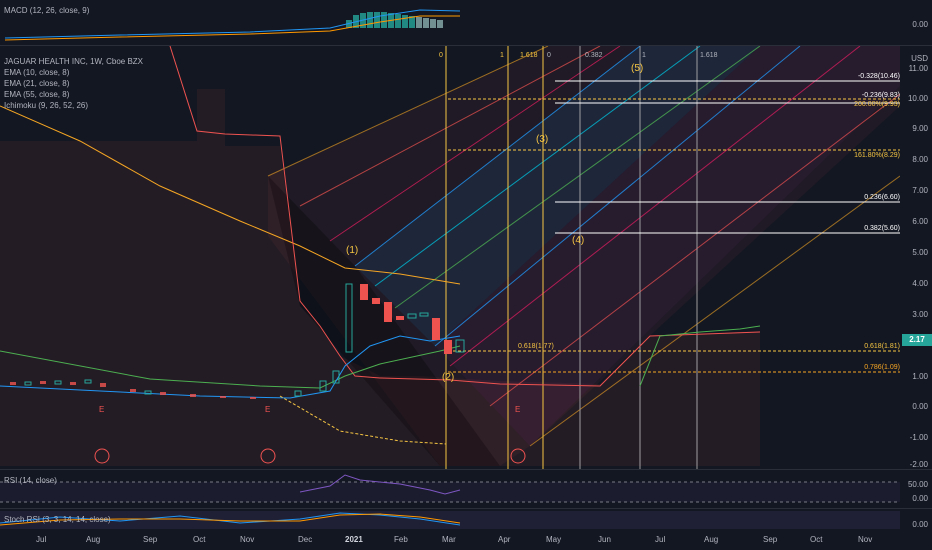 The image size is (932, 550). I want to click on rsi-pane: RSI (14, close) 50.00 0.00, so click(466, 489).